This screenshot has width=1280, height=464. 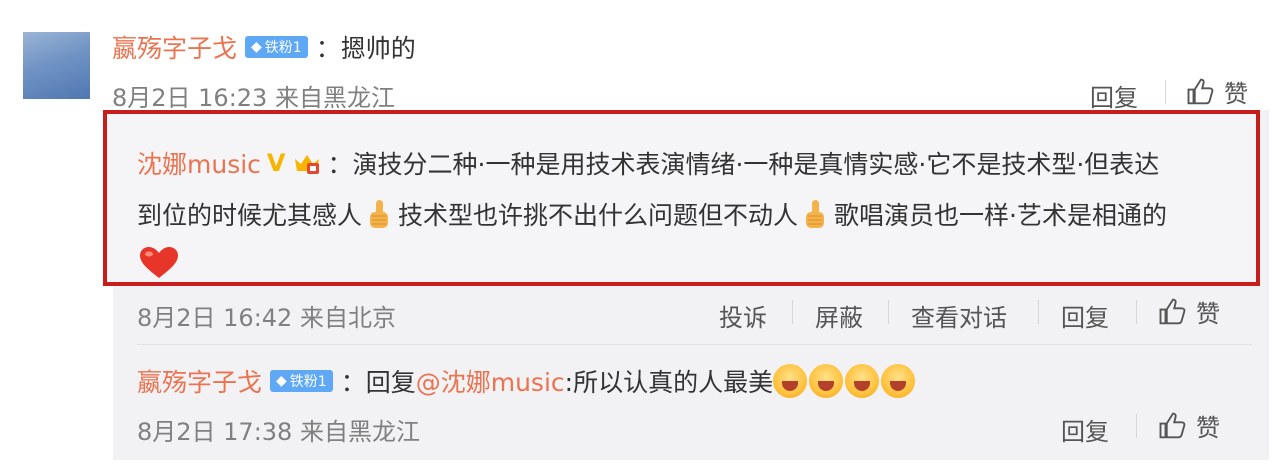 What do you see at coordinates (669, 382) in the screenshot?
I see `reply-text: :所以认真的人最美` at bounding box center [669, 382].